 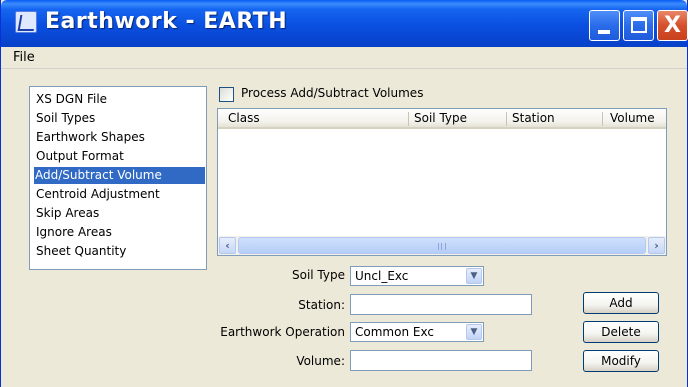 I want to click on arrow-left-icon: ‹, so click(x=227, y=245).